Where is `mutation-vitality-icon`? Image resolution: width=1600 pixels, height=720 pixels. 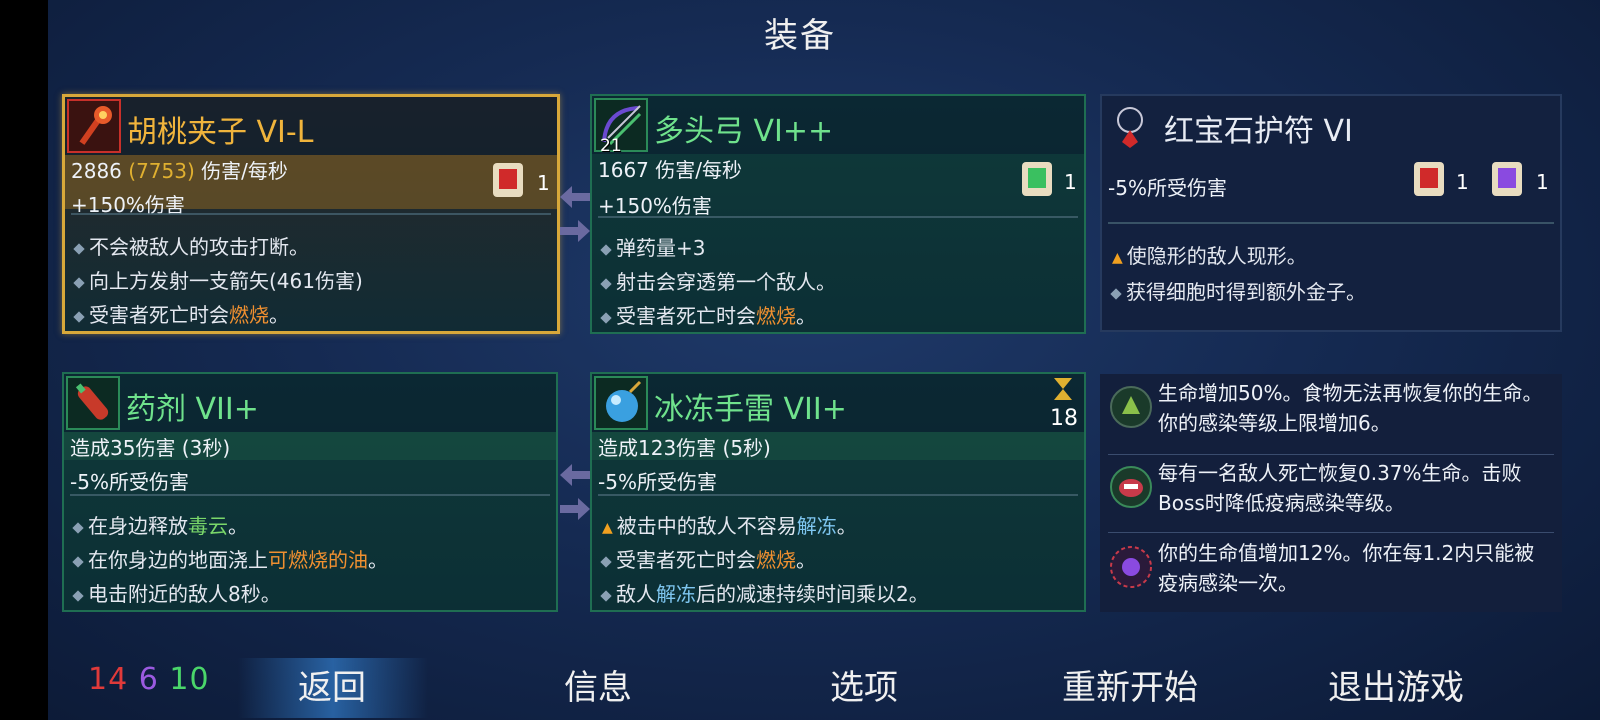 mutation-vitality-icon is located at coordinates (1131, 407).